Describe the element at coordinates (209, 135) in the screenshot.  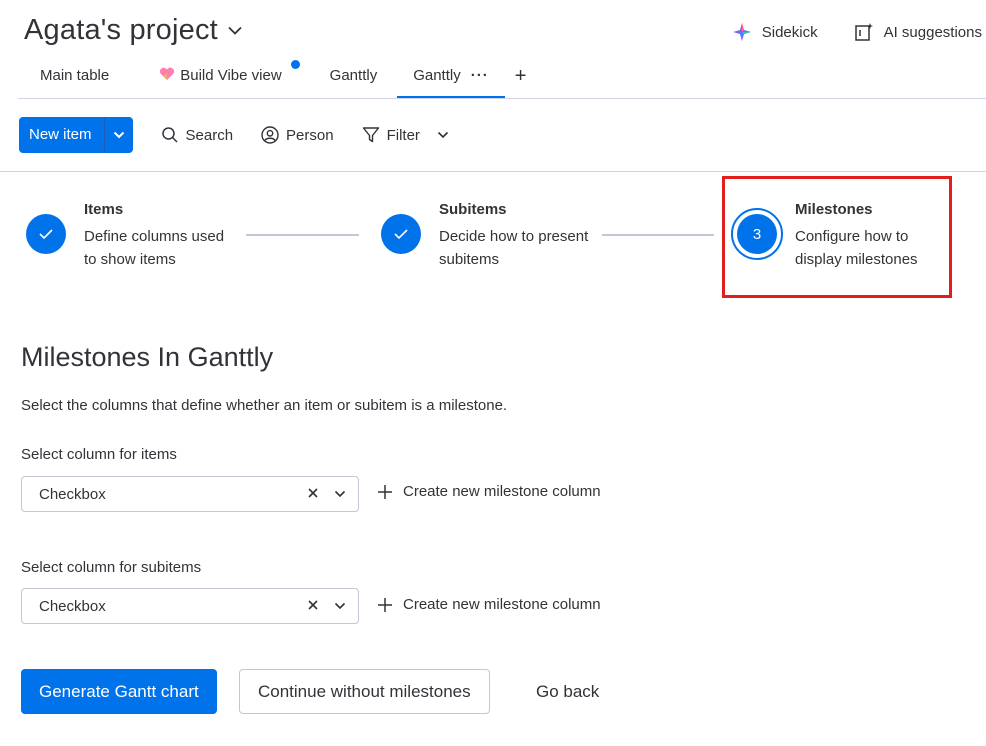
I see `search-label: Search` at that location.